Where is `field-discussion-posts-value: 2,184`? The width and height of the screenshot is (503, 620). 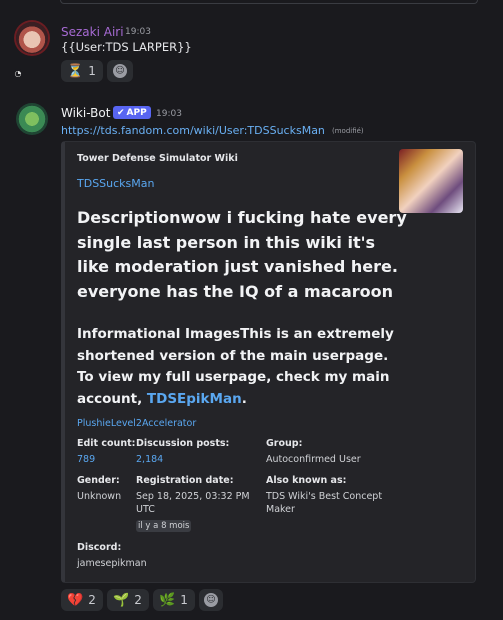 field-discussion-posts-value: 2,184 is located at coordinates (149, 459).